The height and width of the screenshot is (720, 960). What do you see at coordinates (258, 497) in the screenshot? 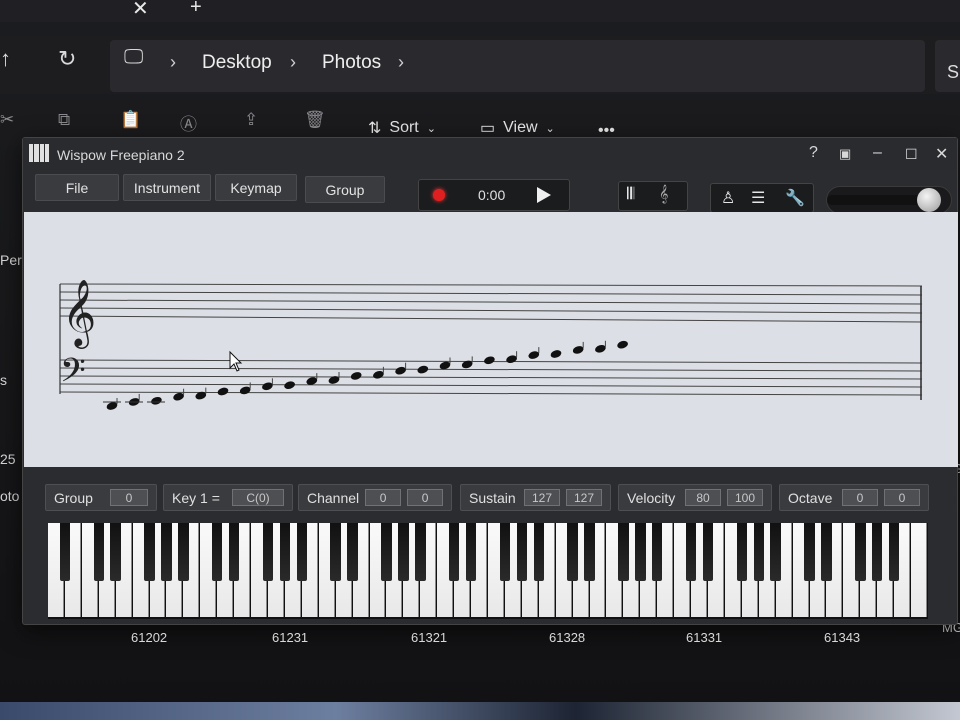
I see `key-field: C(0)` at bounding box center [258, 497].